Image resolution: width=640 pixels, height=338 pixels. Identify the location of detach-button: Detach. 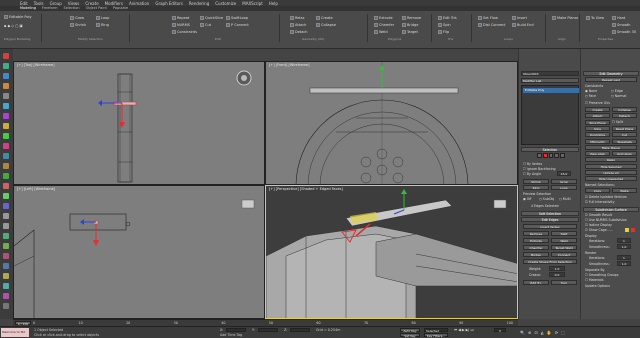
(299, 32).